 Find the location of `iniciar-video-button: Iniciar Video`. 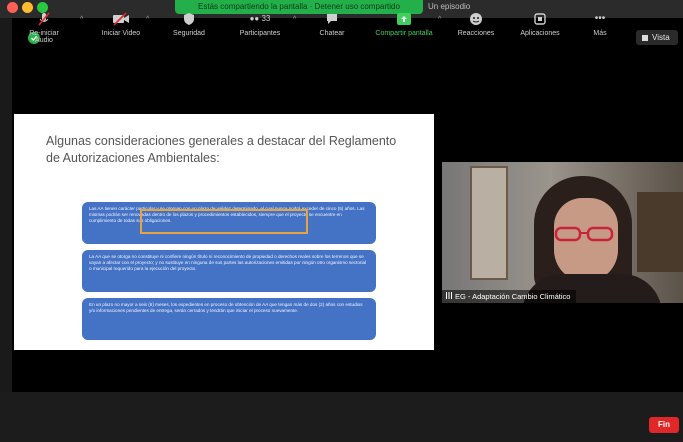

iniciar-video-button: Iniciar Video is located at coordinates (121, 24).